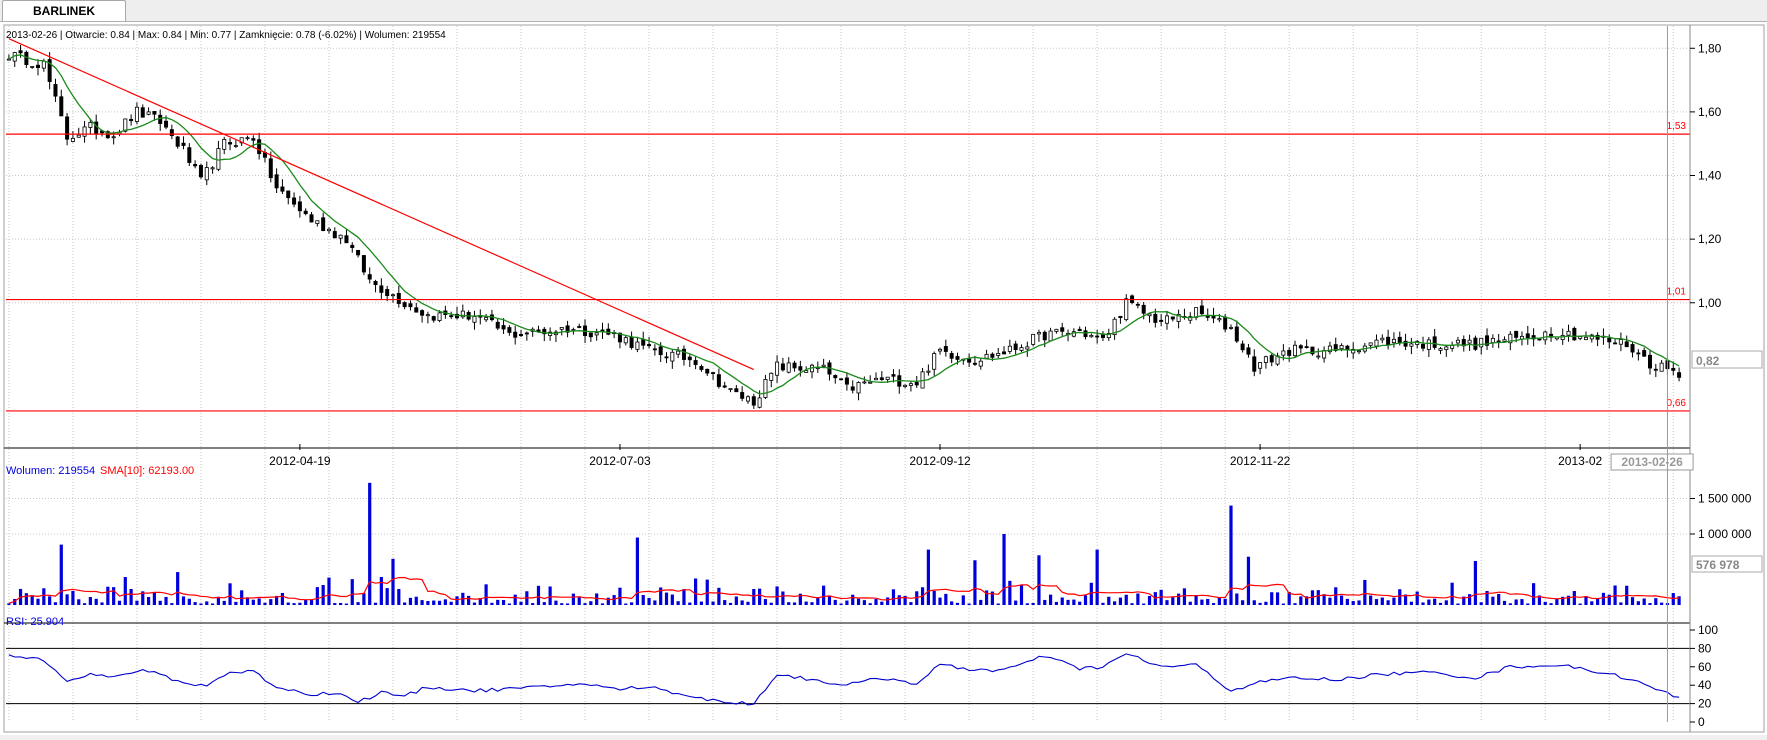  I want to click on date-tick-label: 2012-04-19, so click(300, 461).